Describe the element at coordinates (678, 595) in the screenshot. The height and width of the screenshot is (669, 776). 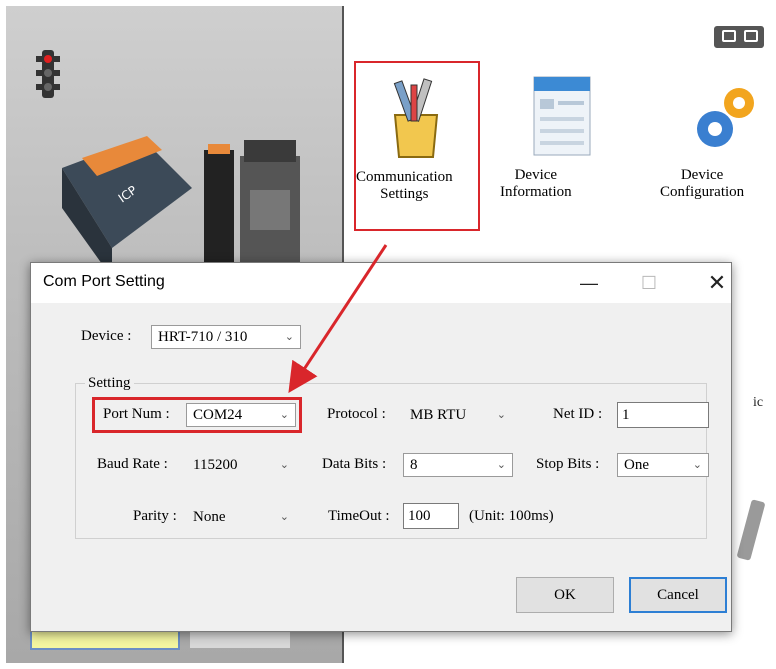
I see `cancel-button: Cancel` at that location.